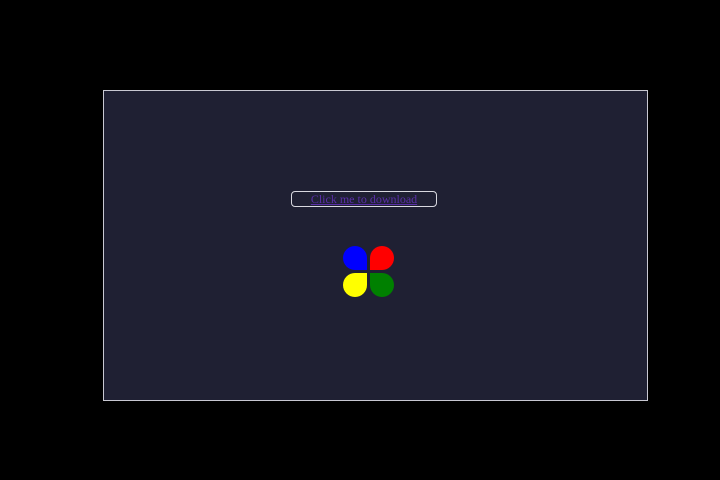  What do you see at coordinates (382, 258) in the screenshot?
I see `red-petal-icon` at bounding box center [382, 258].